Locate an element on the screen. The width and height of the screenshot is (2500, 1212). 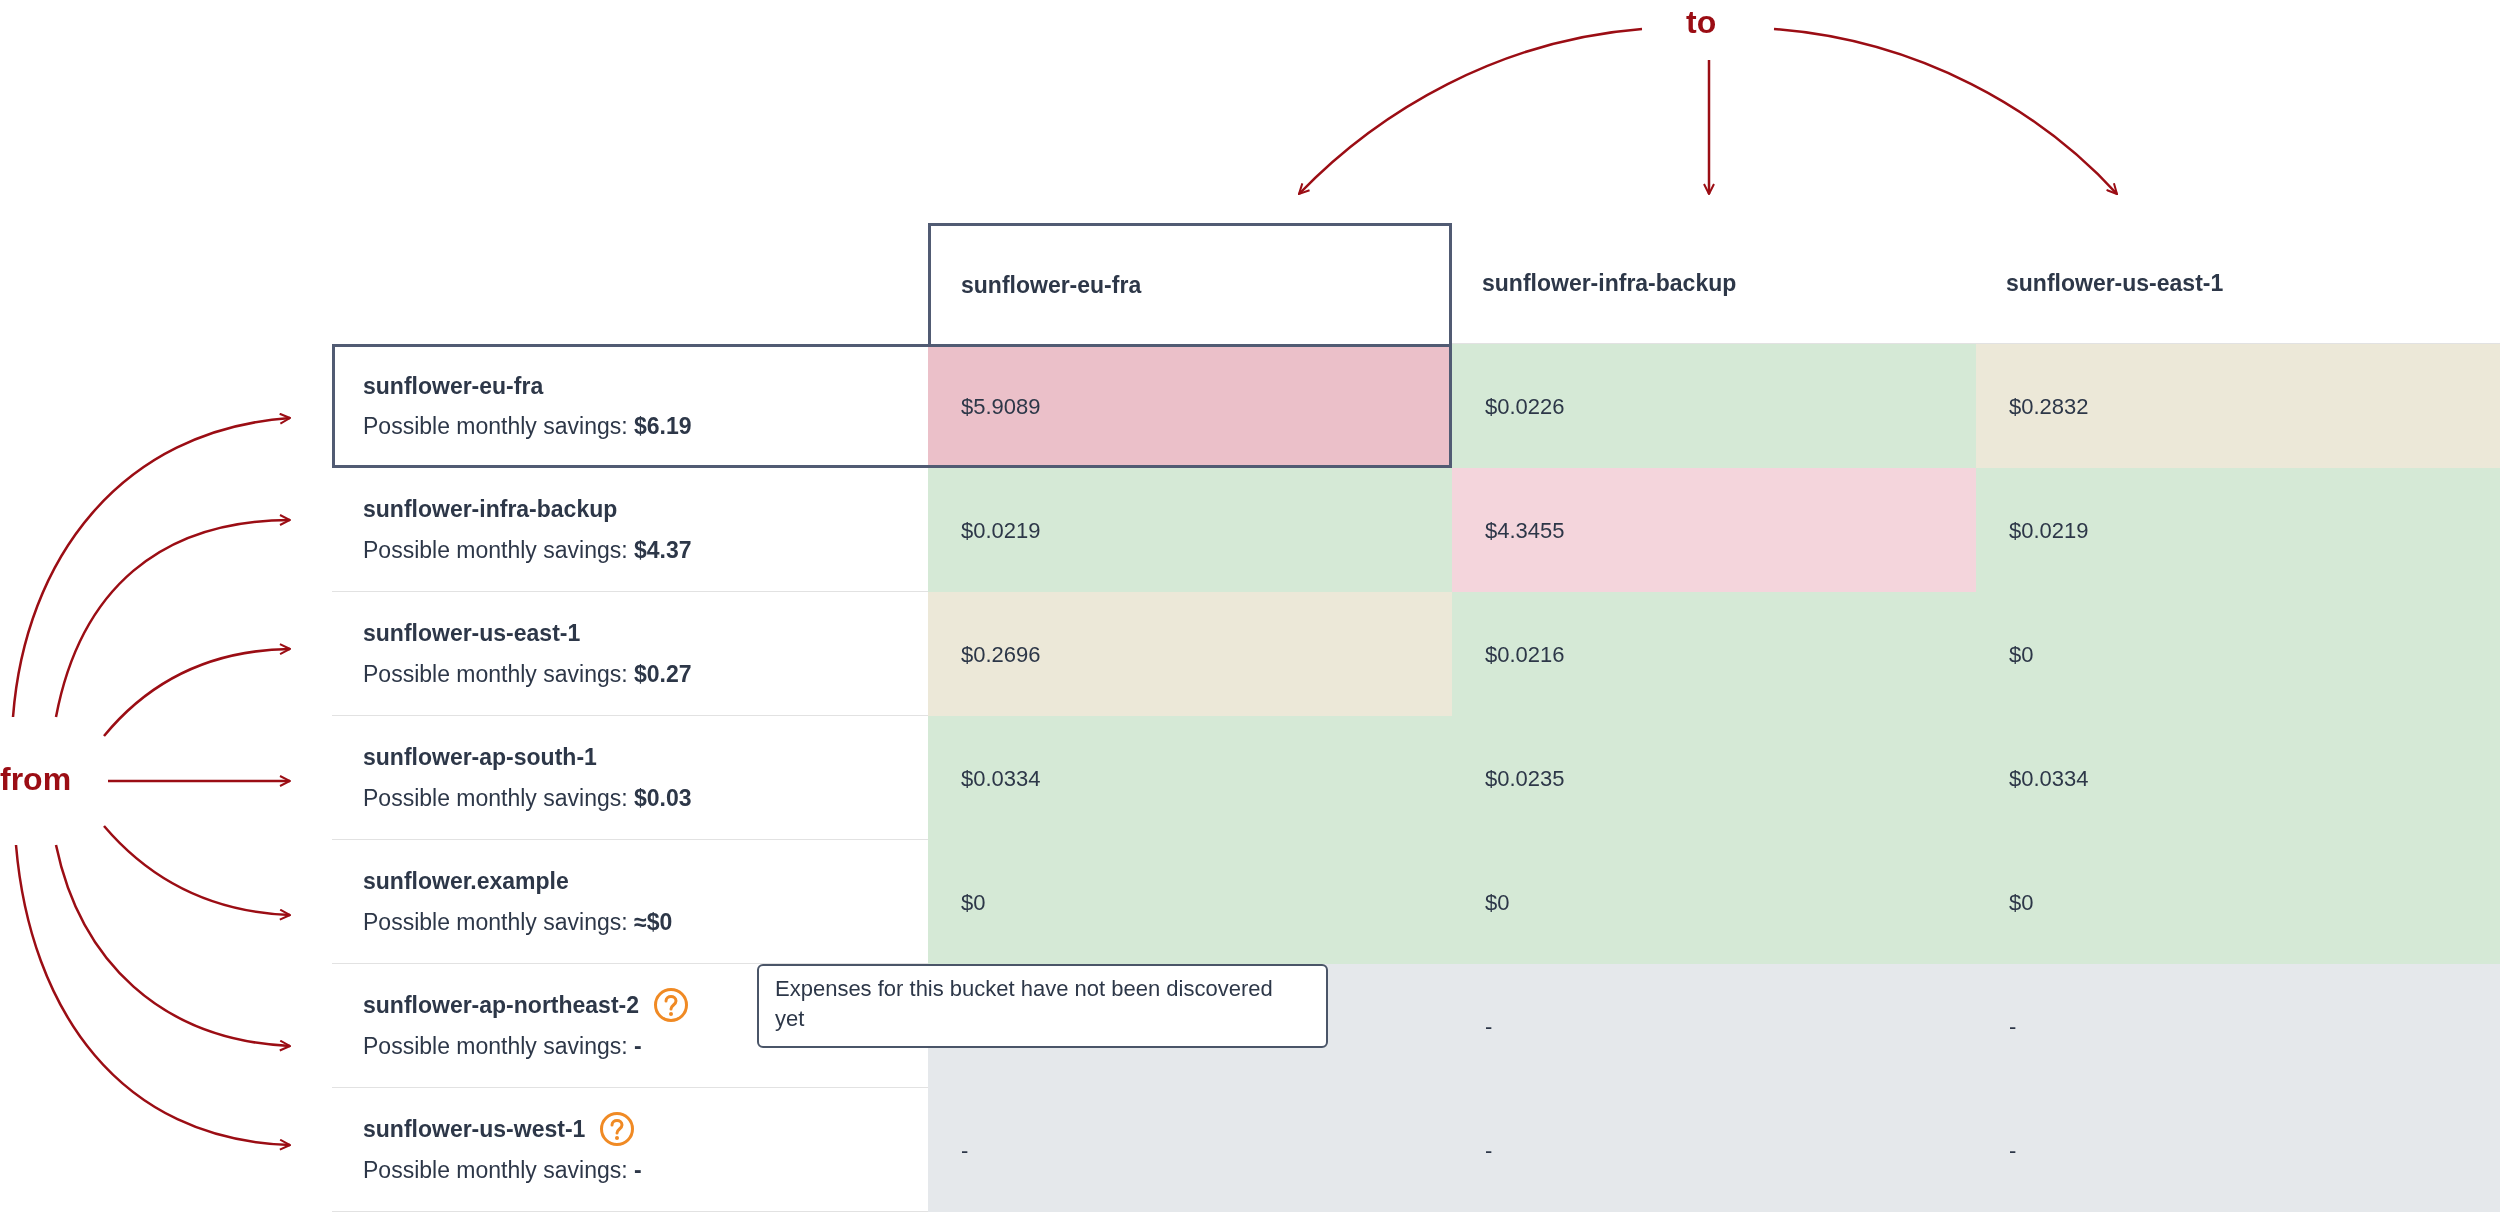
cost-cell: $0.2696 is located at coordinates (1190, 654).